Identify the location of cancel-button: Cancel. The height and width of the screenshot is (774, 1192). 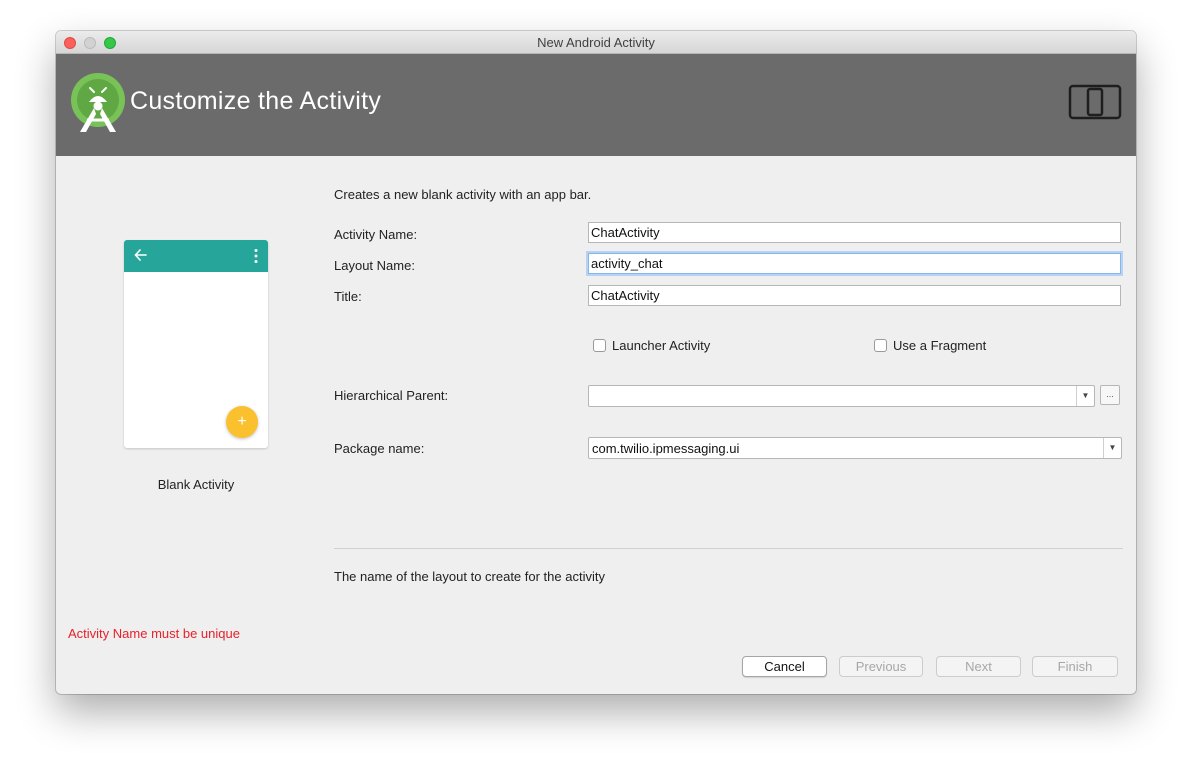
(784, 666).